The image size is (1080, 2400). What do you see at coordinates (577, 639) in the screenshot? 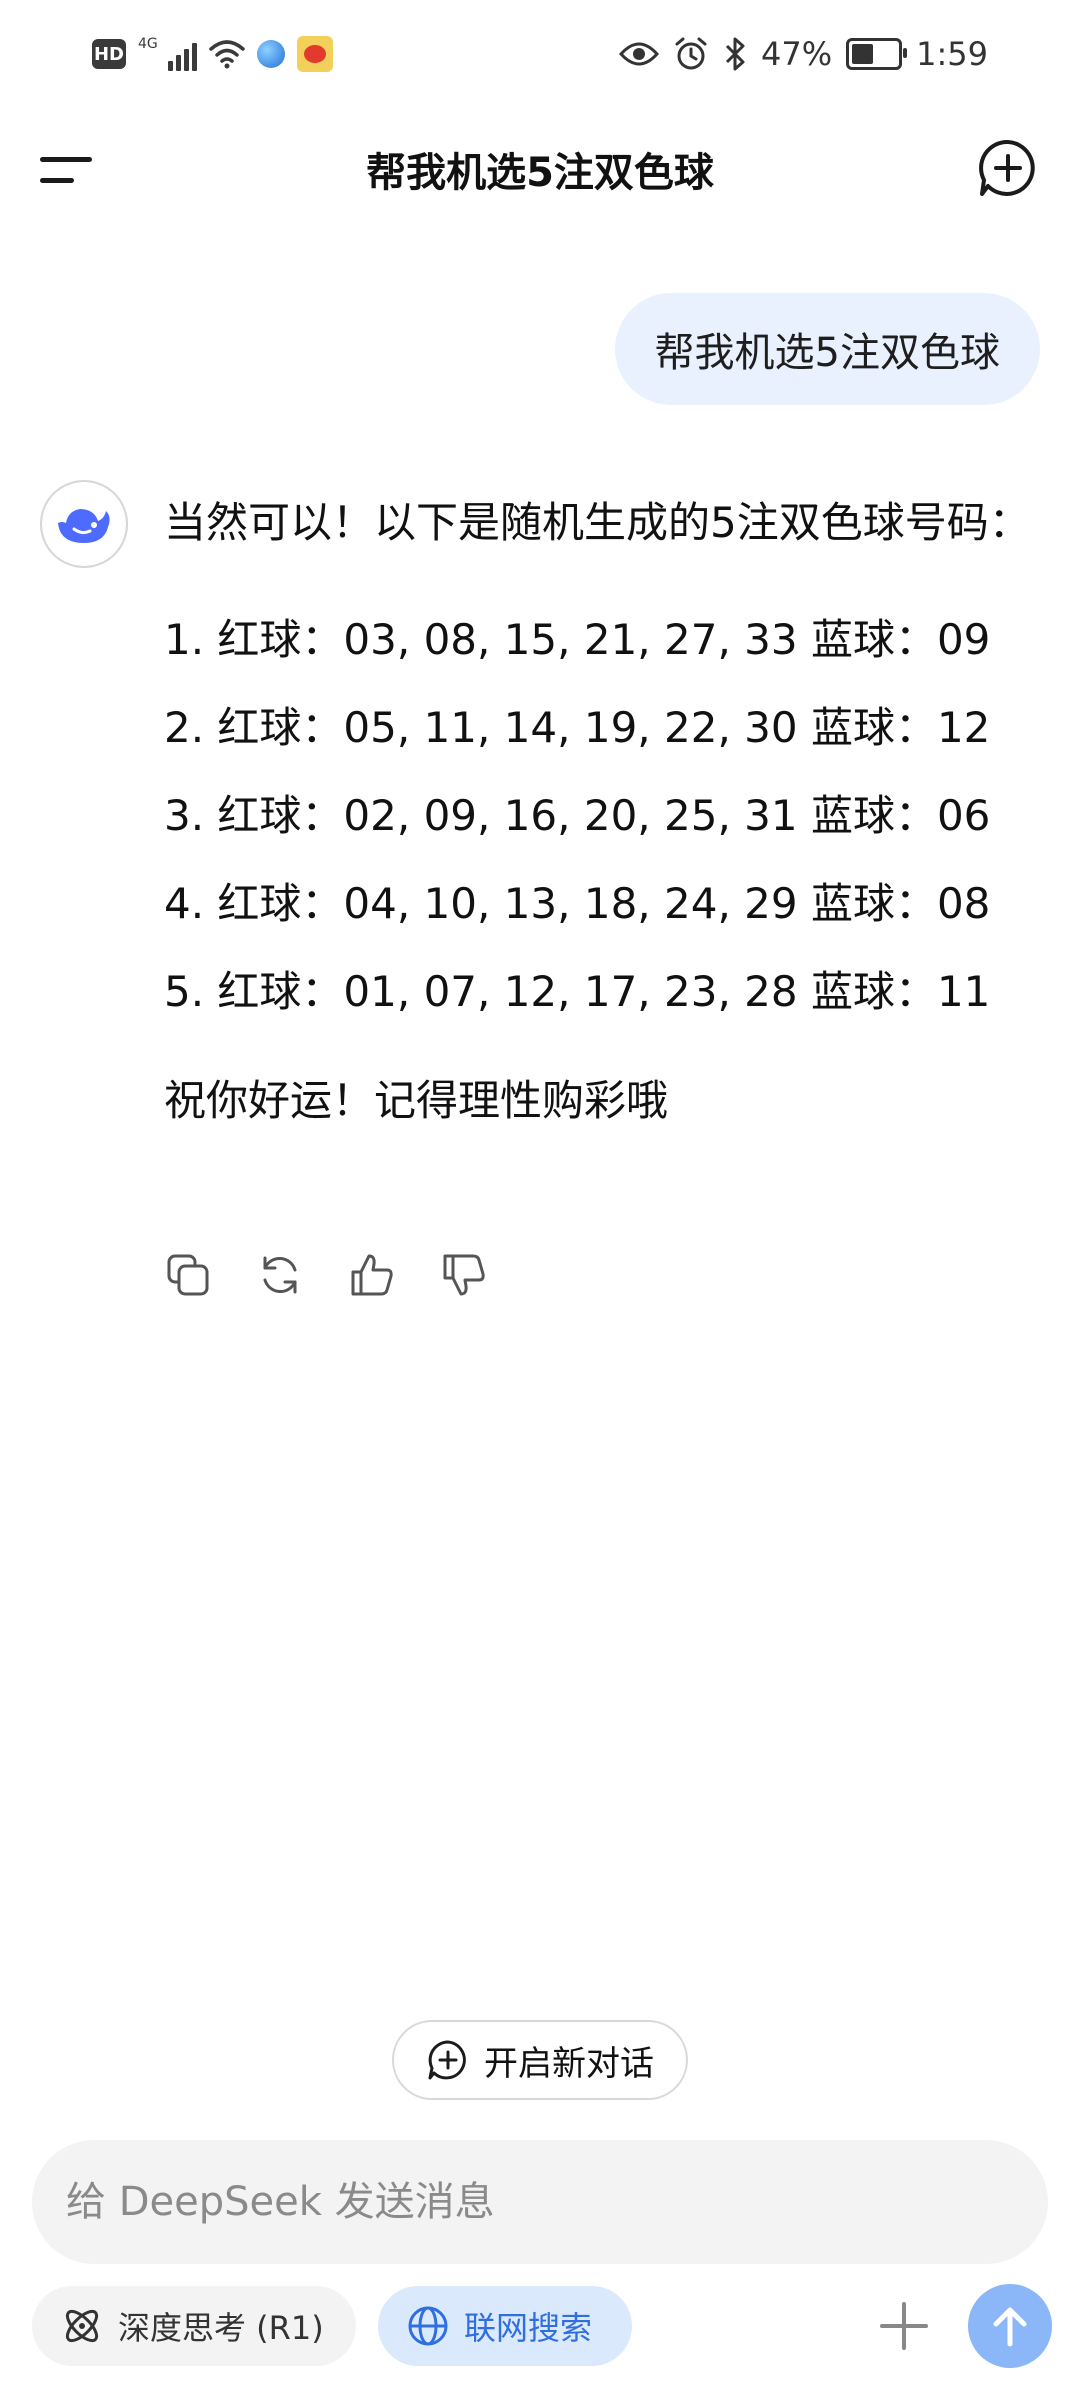
I see `list-item: 1. 红球：03, 08, 15, 21, 27, 33 蓝球：09` at bounding box center [577, 639].